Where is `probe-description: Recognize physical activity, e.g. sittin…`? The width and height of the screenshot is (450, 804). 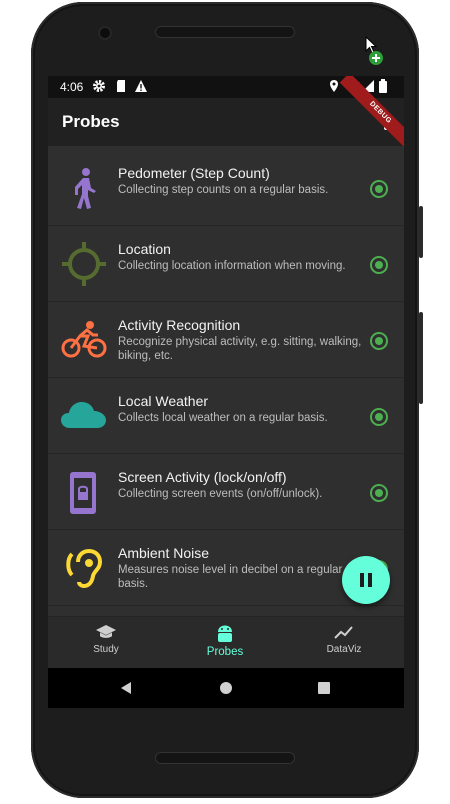
probe-description: Recognize physical activity, e.g. sittin… is located at coordinates (240, 349).